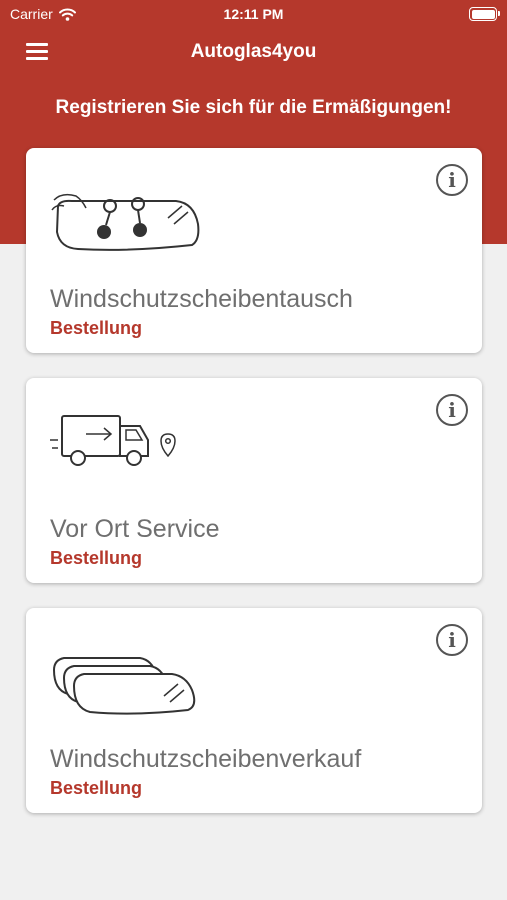  I want to click on navigation-bar: Autoglas4you, so click(253, 52).